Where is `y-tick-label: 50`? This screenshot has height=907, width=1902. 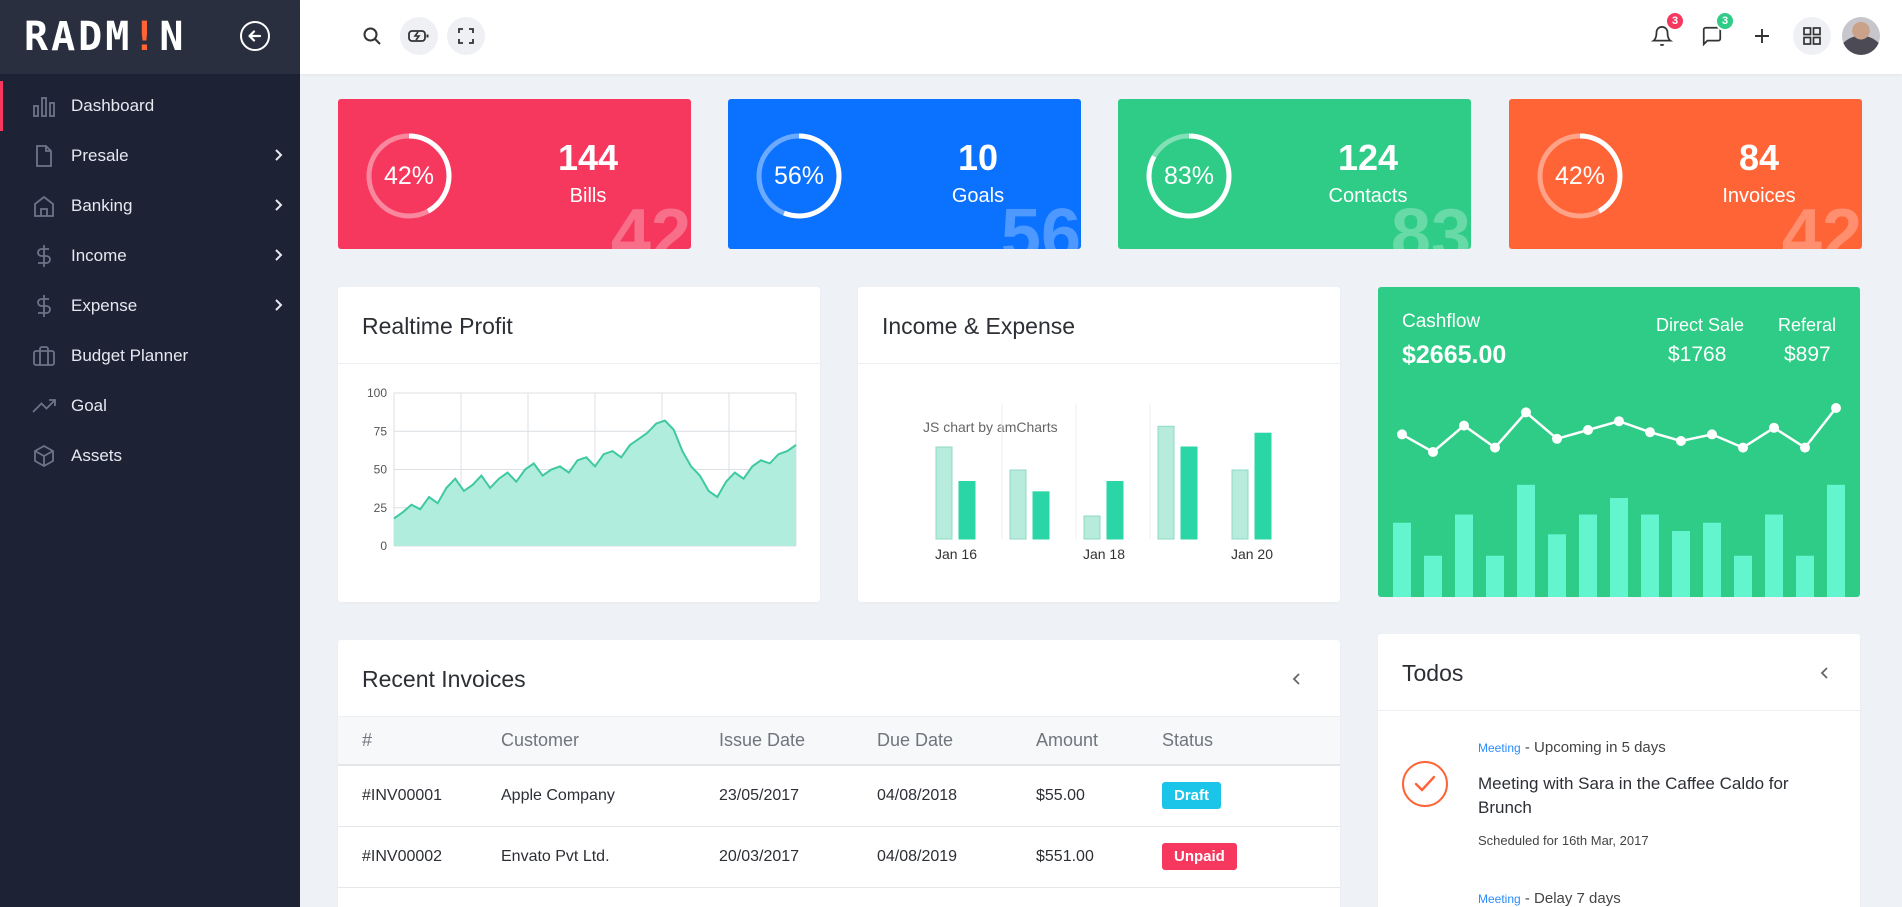 y-tick-label: 50 is located at coordinates (381, 470).